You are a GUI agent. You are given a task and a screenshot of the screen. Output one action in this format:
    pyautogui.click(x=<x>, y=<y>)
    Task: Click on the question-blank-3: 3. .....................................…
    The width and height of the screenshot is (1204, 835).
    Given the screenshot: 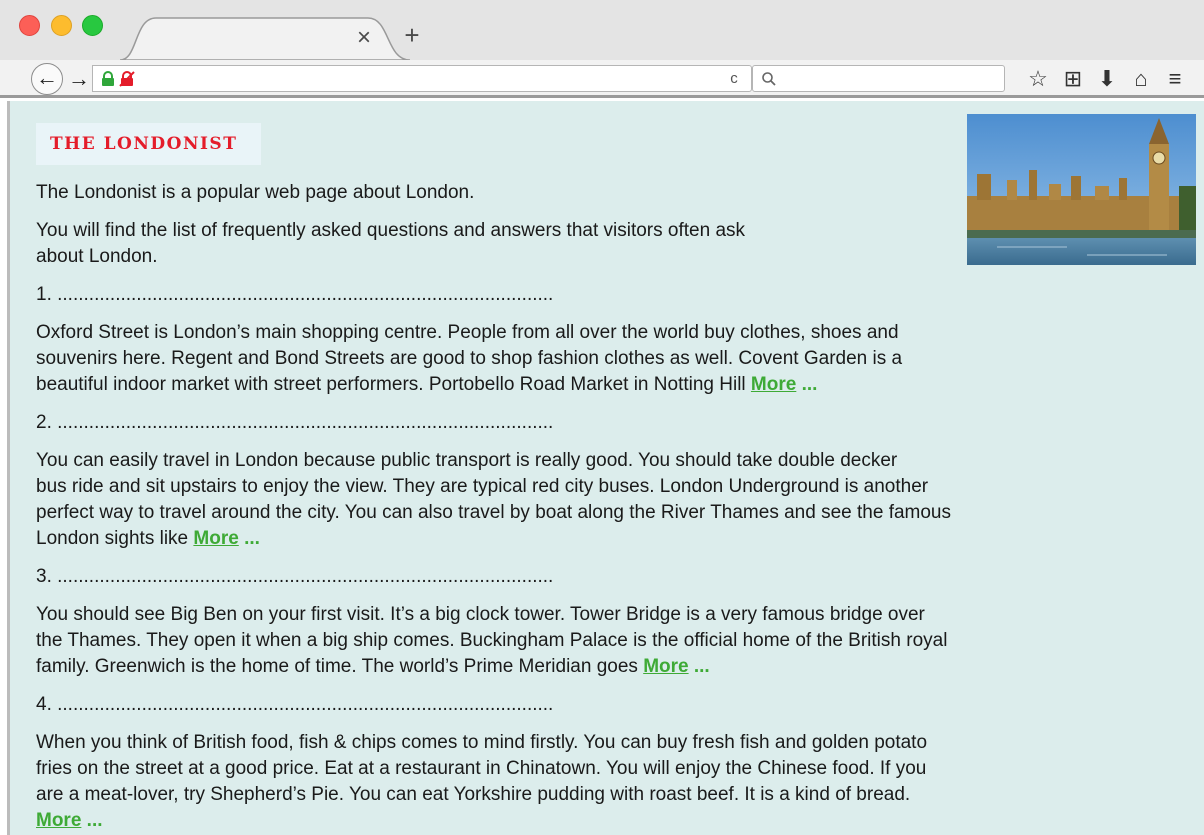 What is the action you would take?
    pyautogui.click(x=616, y=577)
    